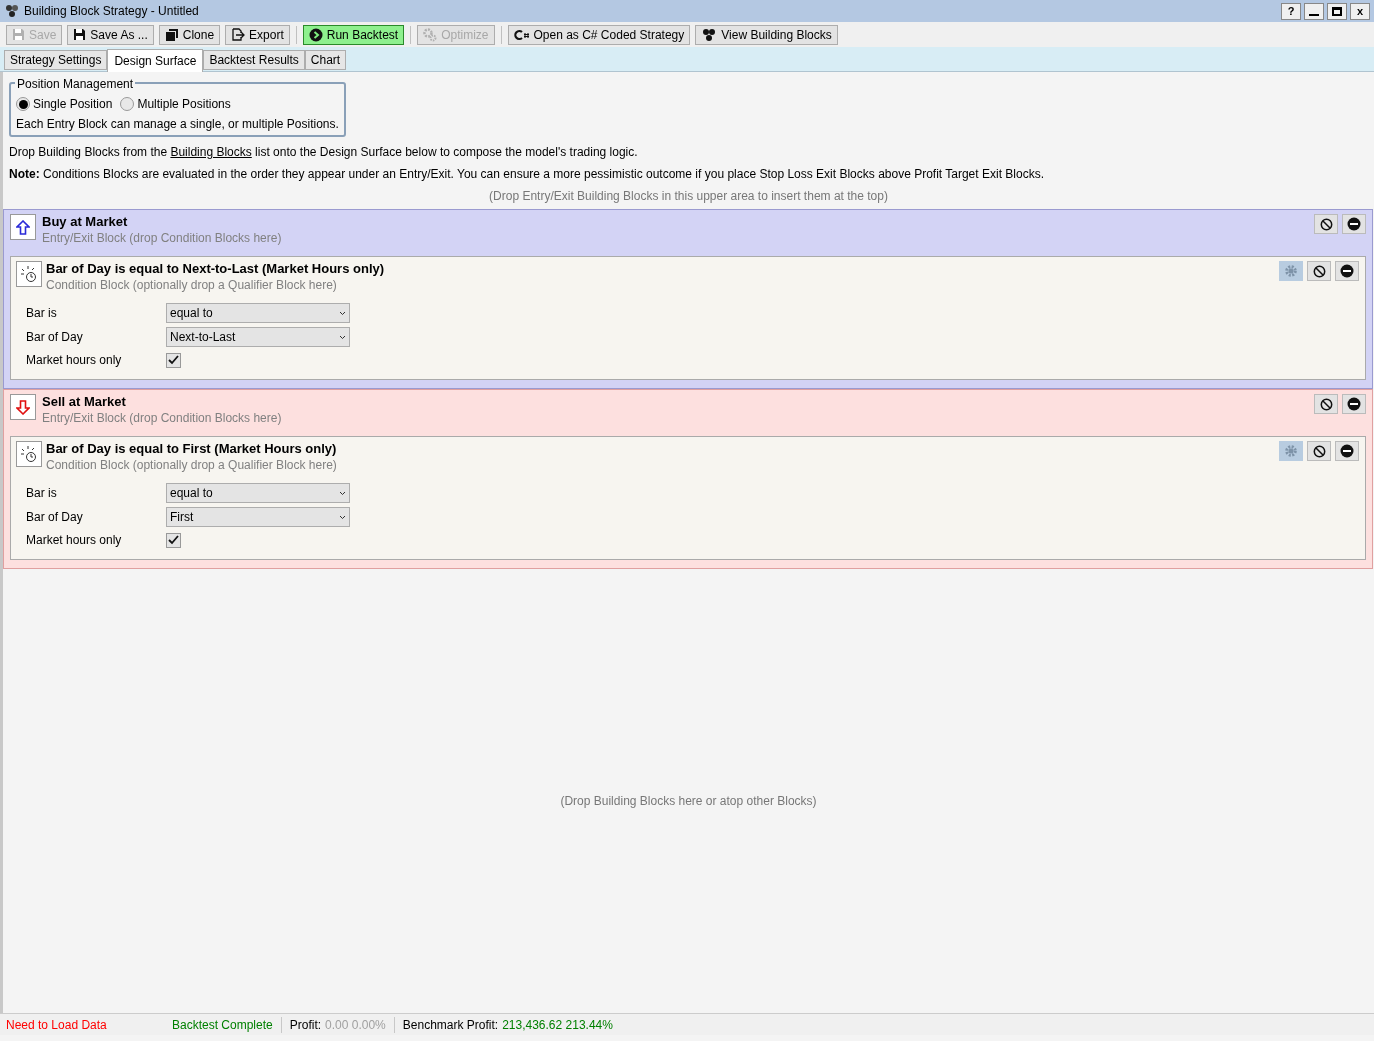 This screenshot has height=1041, width=1374. What do you see at coordinates (85, 222) in the screenshot?
I see `block-title: Buy at Market` at bounding box center [85, 222].